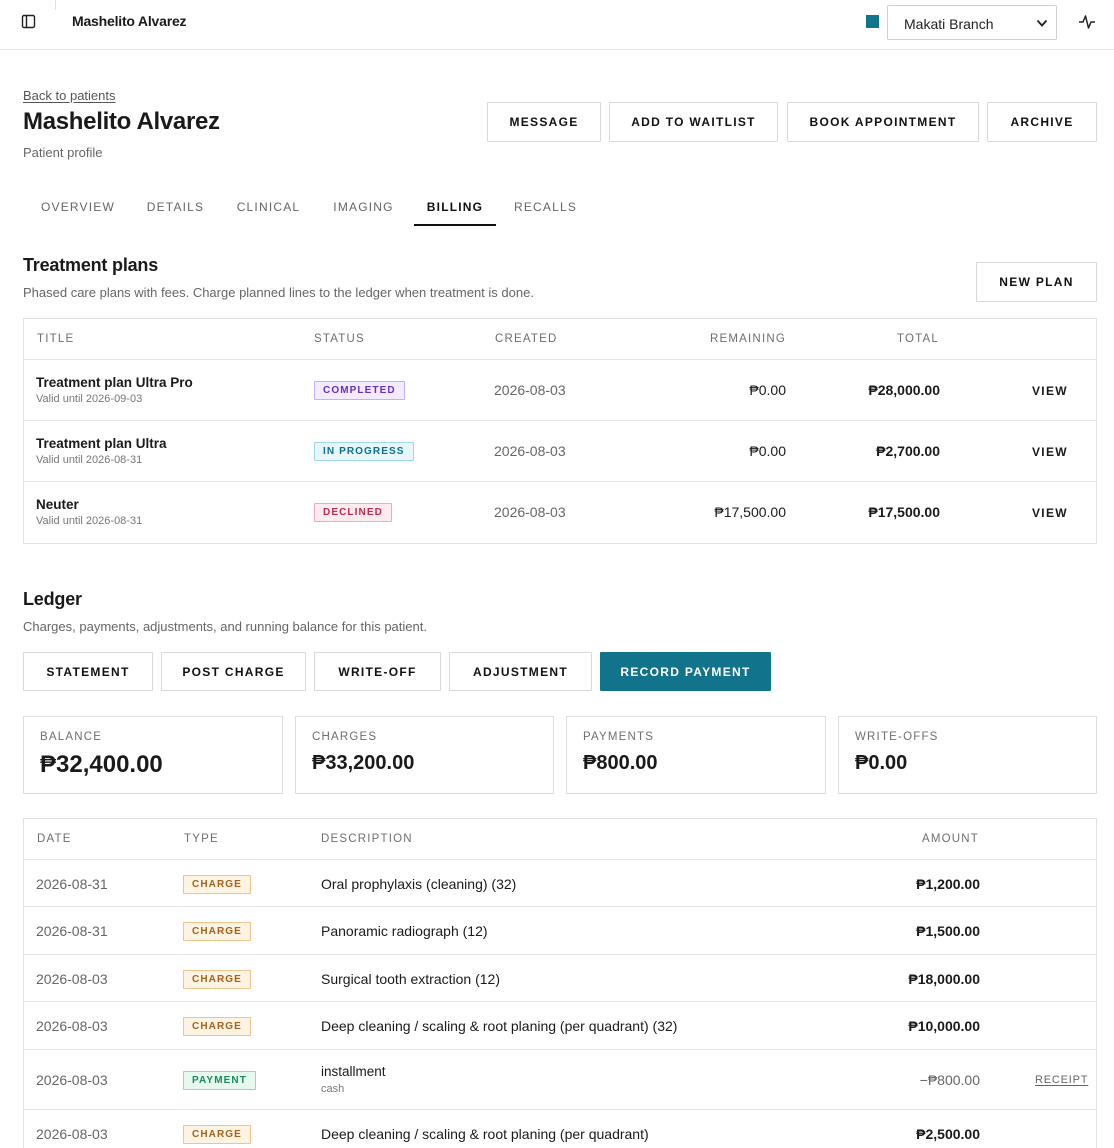  Describe the element at coordinates (52, 599) in the screenshot. I see `ledger-title: Ledger` at that location.